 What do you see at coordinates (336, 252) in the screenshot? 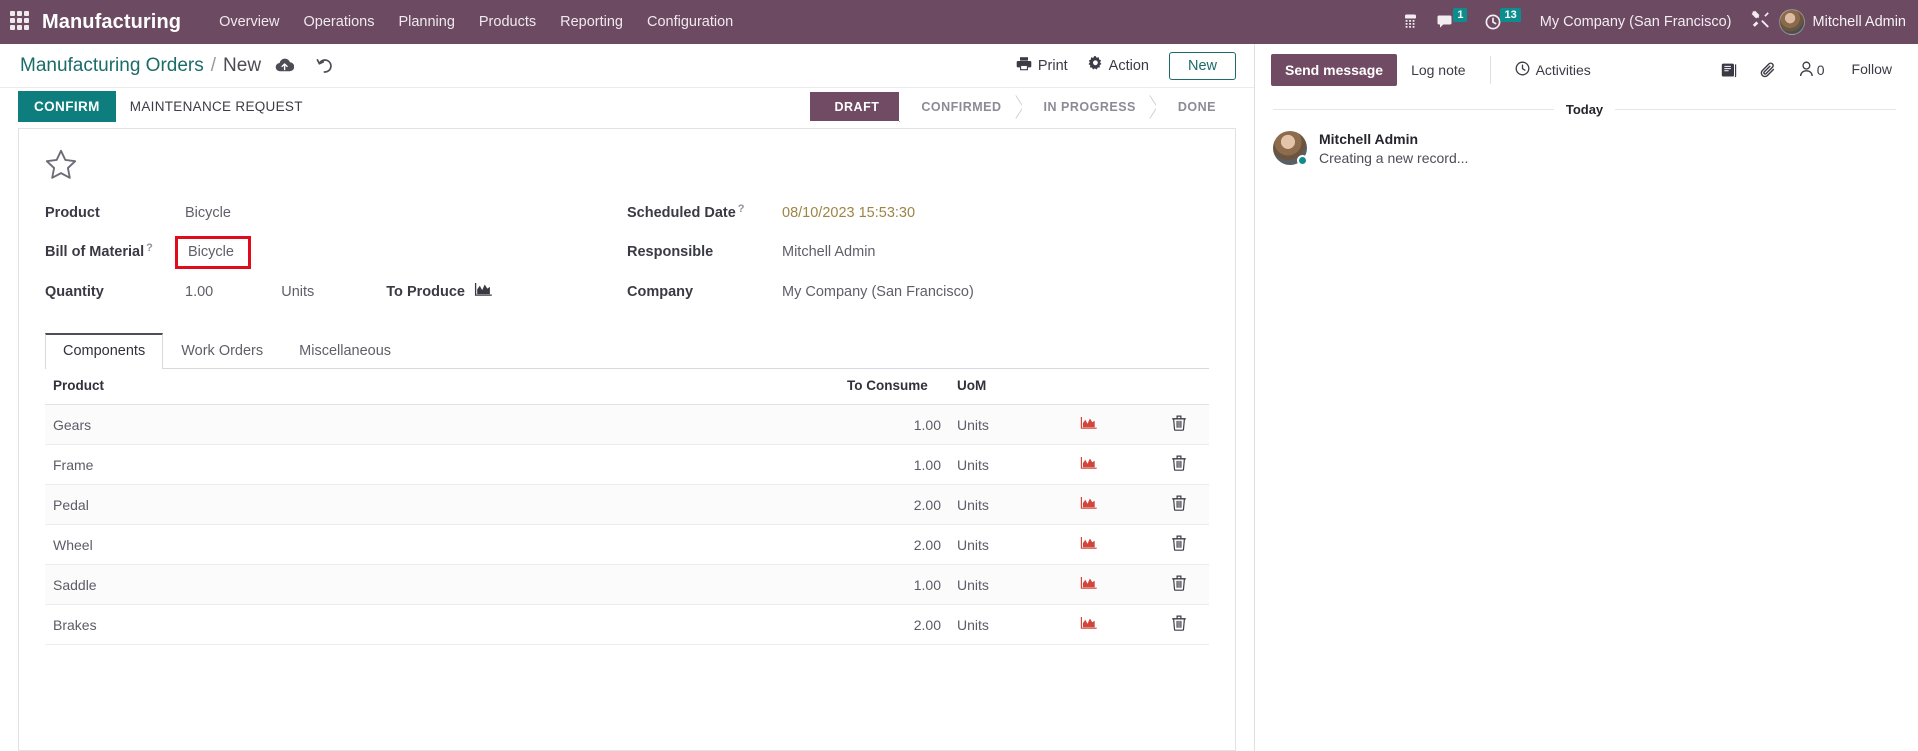
I see `field-row-bill-of-material: Bill of Material ? Bicycle` at bounding box center [336, 252].